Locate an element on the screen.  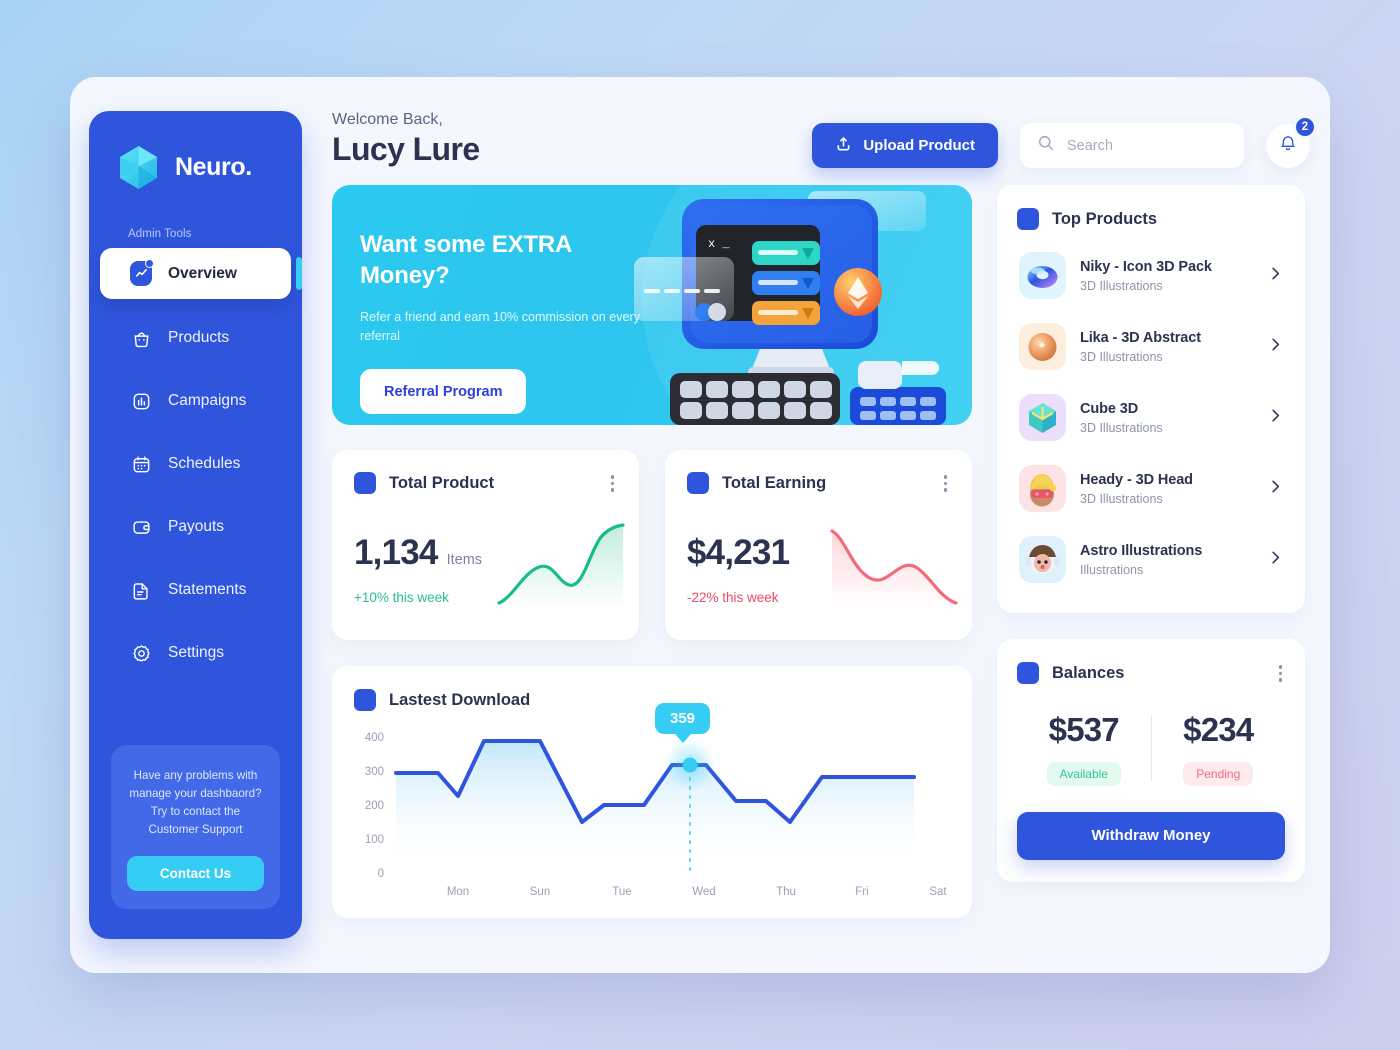
product-text: Astro Illustrations Illustrations is located at coordinates (1141, 560).